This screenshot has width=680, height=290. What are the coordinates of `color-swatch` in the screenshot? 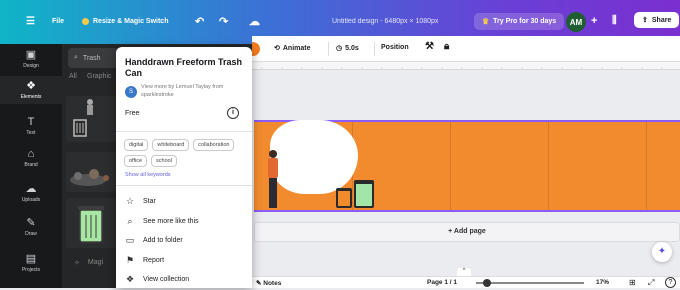 It's located at (256, 49).